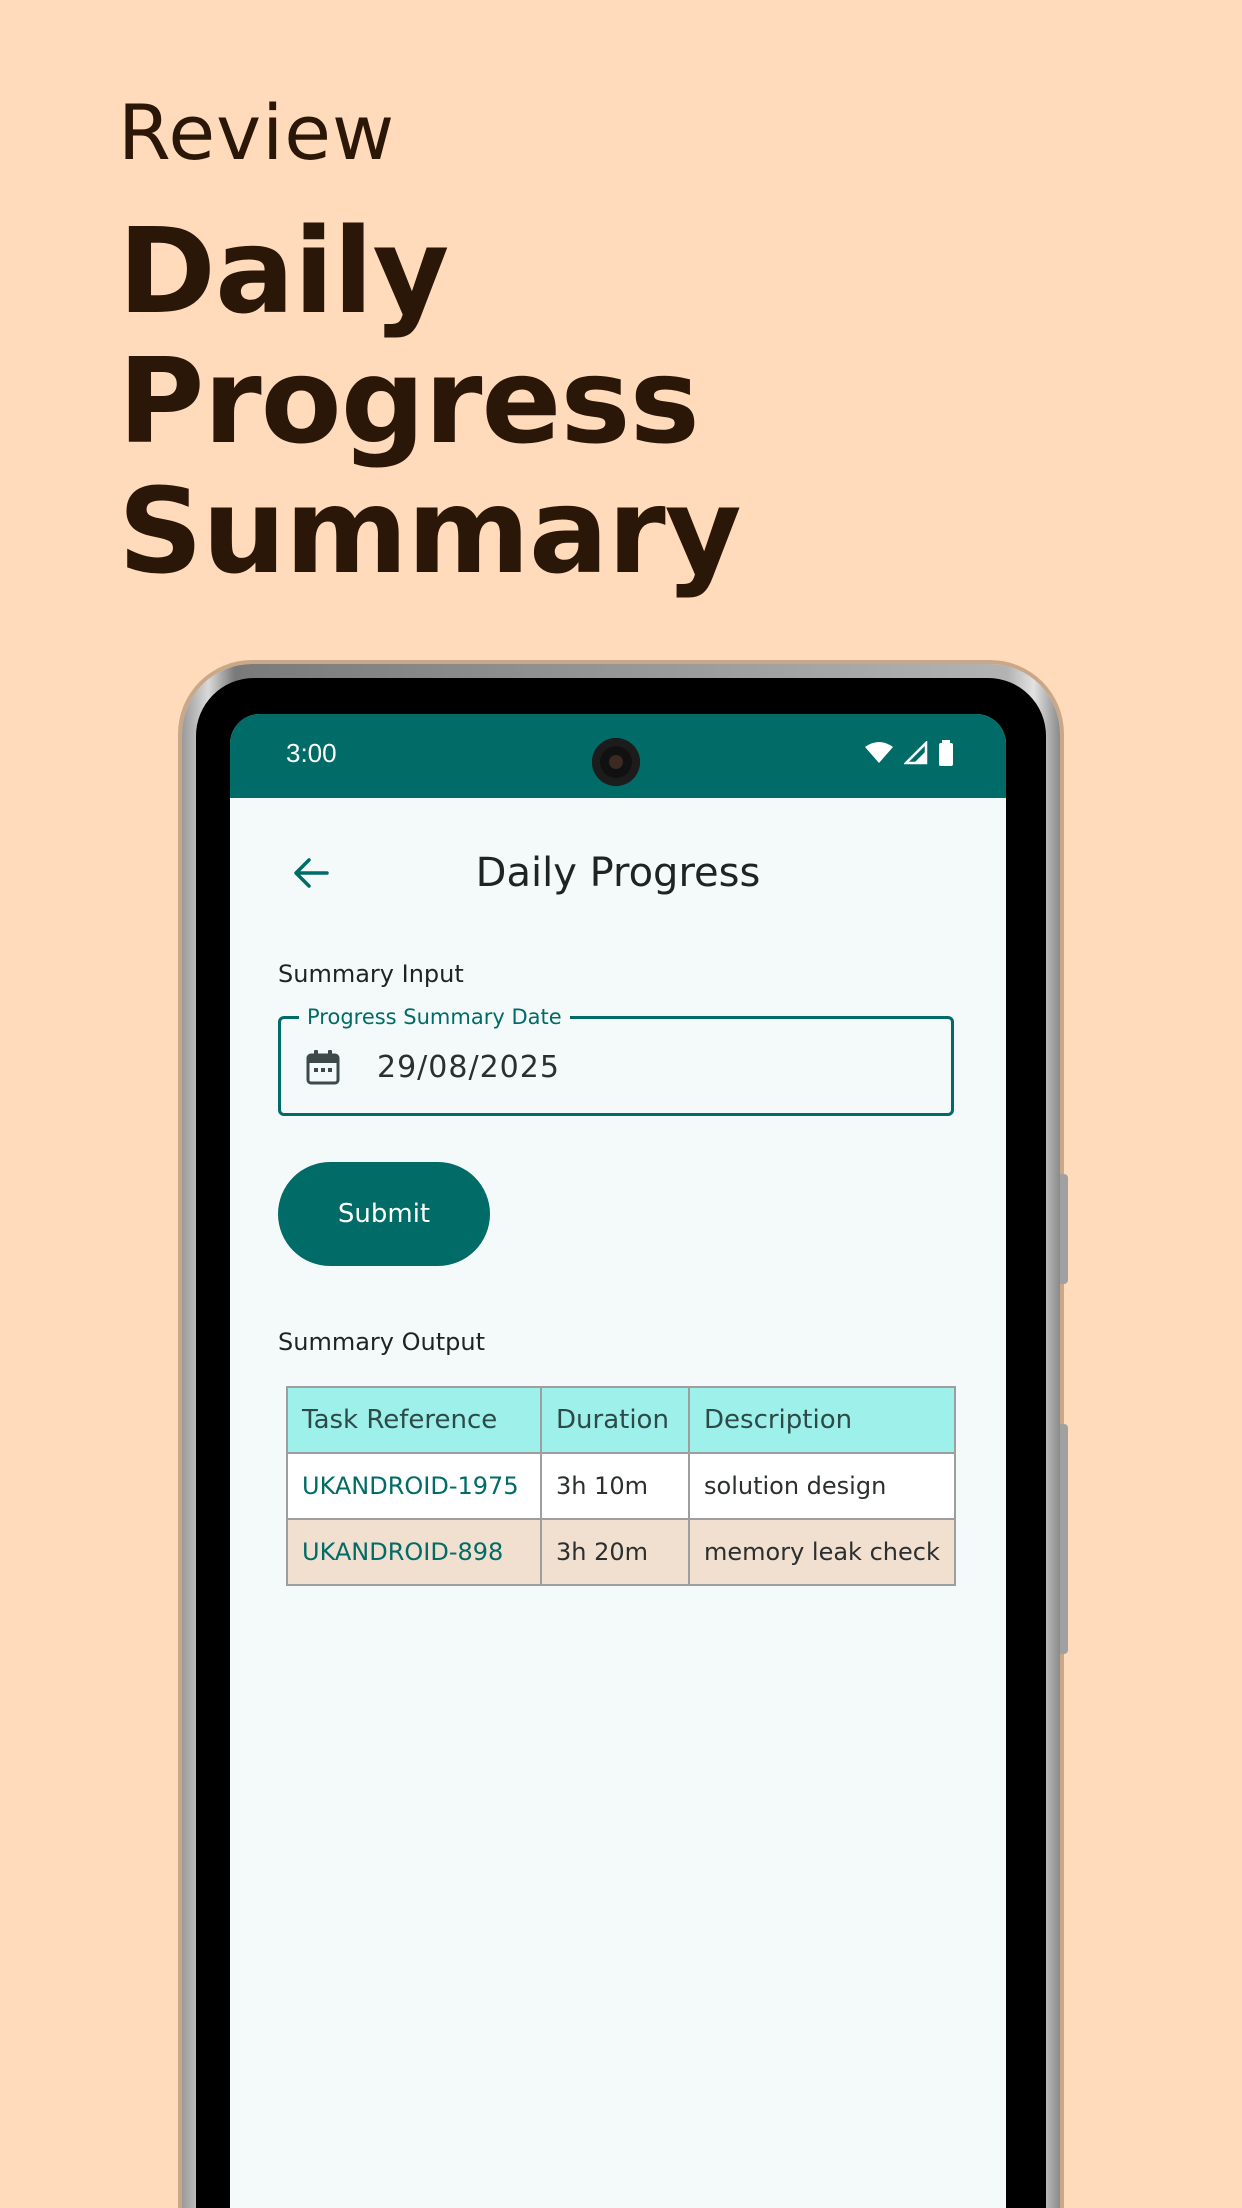 The width and height of the screenshot is (1242, 2208). Describe the element at coordinates (409, 401) in the screenshot. I see `promo-title-line: Progress` at that location.